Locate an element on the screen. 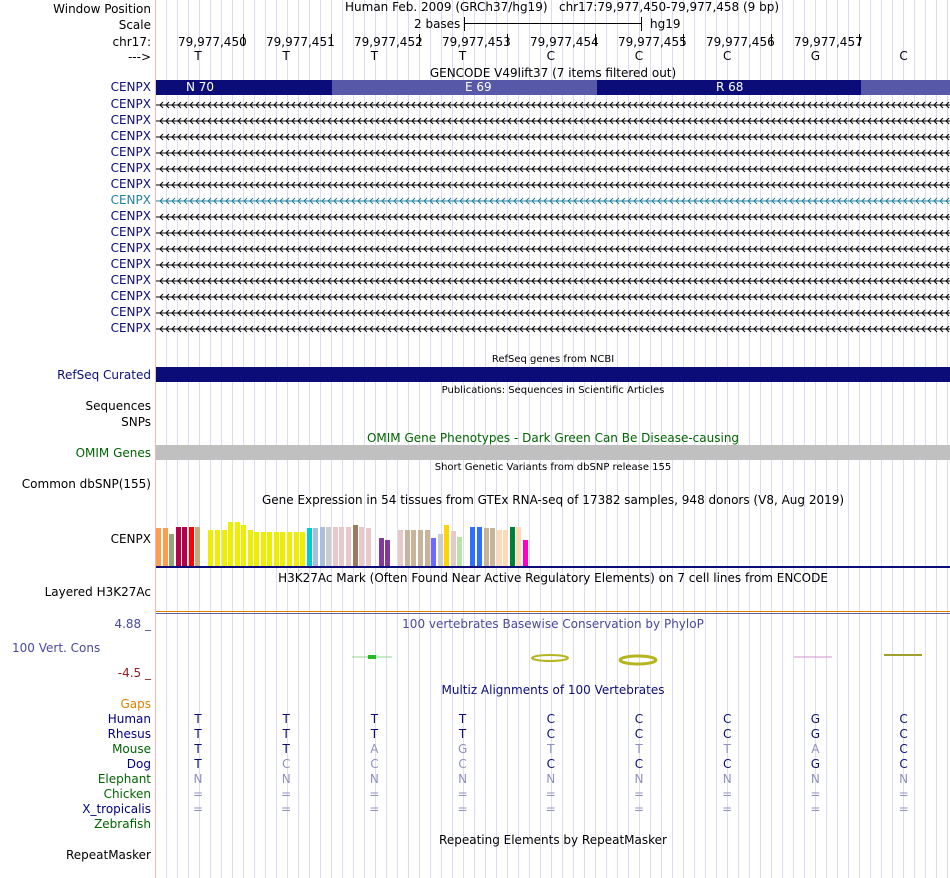 This screenshot has height=878, width=950. dbsnp-track-label: Common dbSNP(155) is located at coordinates (86, 484).